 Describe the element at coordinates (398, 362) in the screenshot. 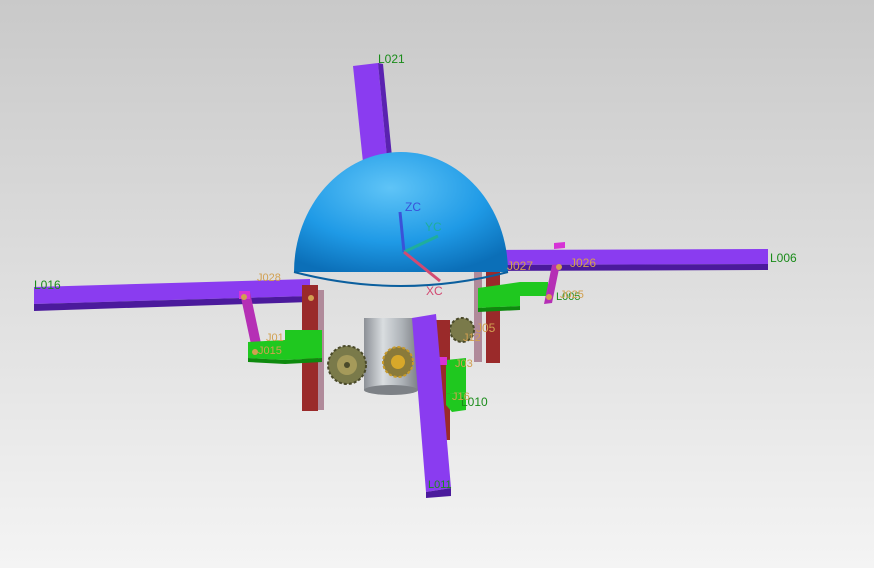

I see `center-gear` at that location.